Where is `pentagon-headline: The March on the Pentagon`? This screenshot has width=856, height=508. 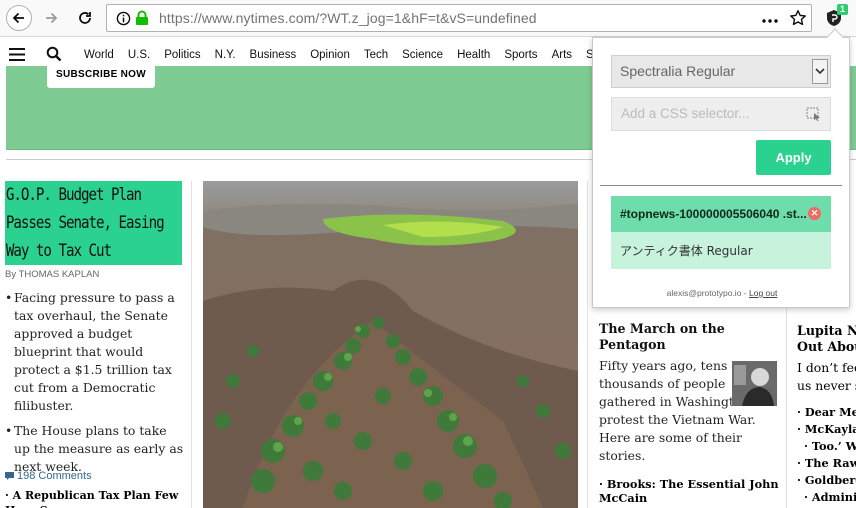
pentagon-headline: The March on the Pentagon is located at coordinates (690, 337).